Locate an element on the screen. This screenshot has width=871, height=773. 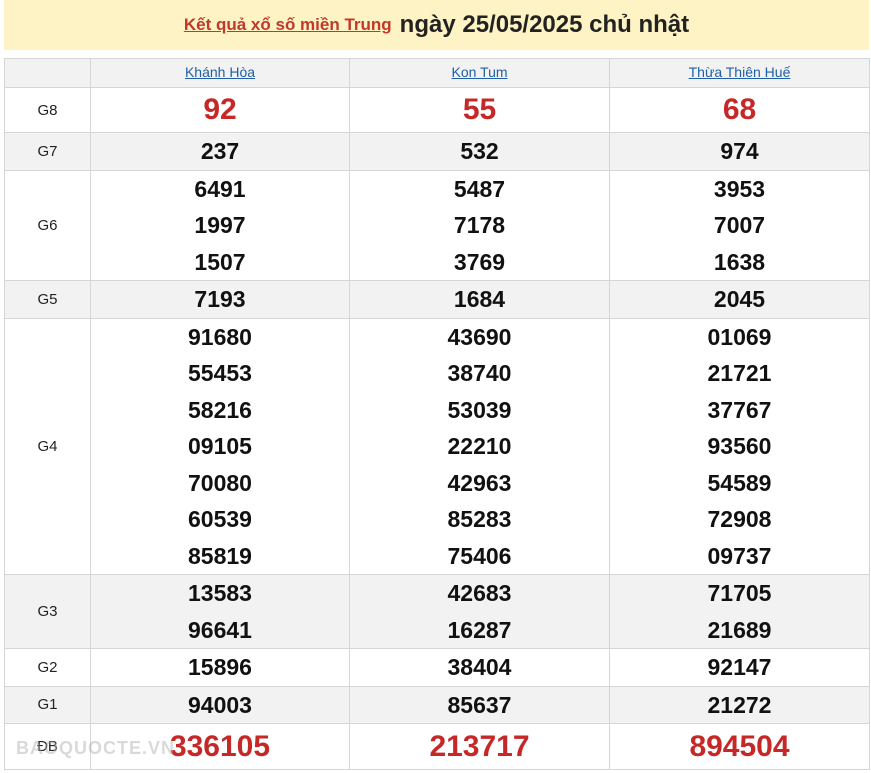
prize-number: 7193 is located at coordinates (220, 299).